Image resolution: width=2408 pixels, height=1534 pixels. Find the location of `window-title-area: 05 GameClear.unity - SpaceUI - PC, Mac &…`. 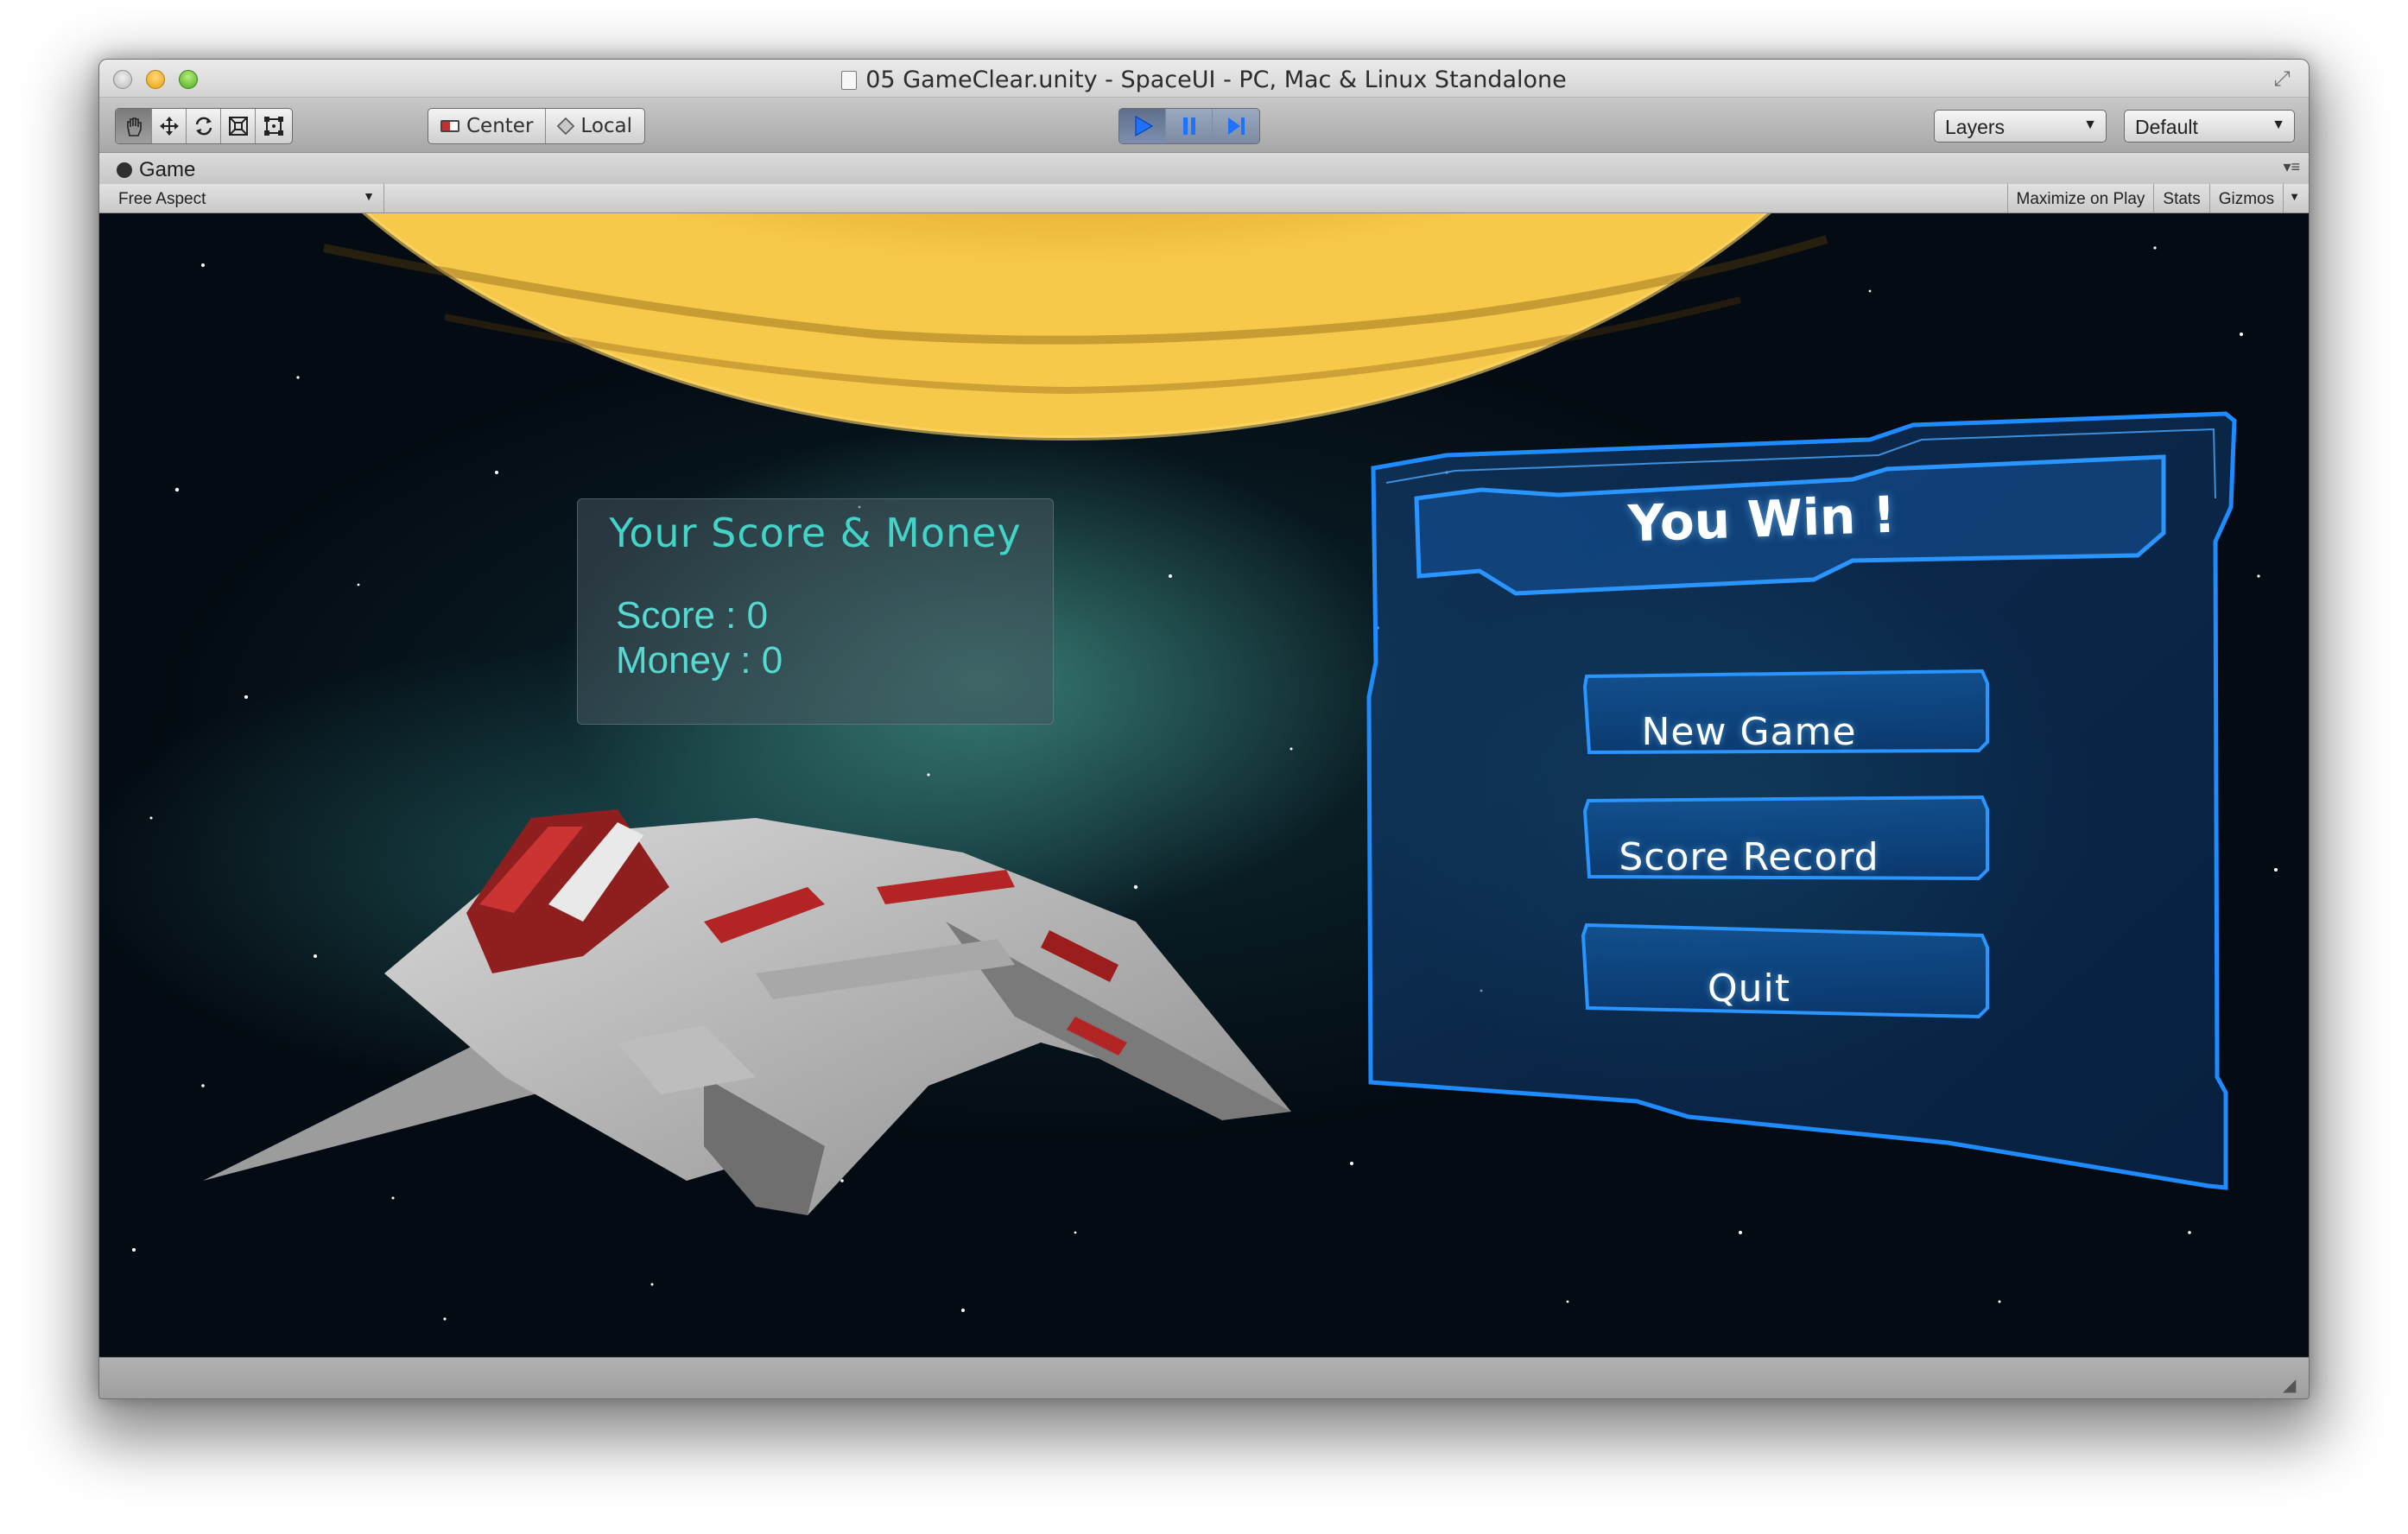

window-title-area: 05 GameClear.unity - SpaceUI - PC, Mac &… is located at coordinates (1204, 80).